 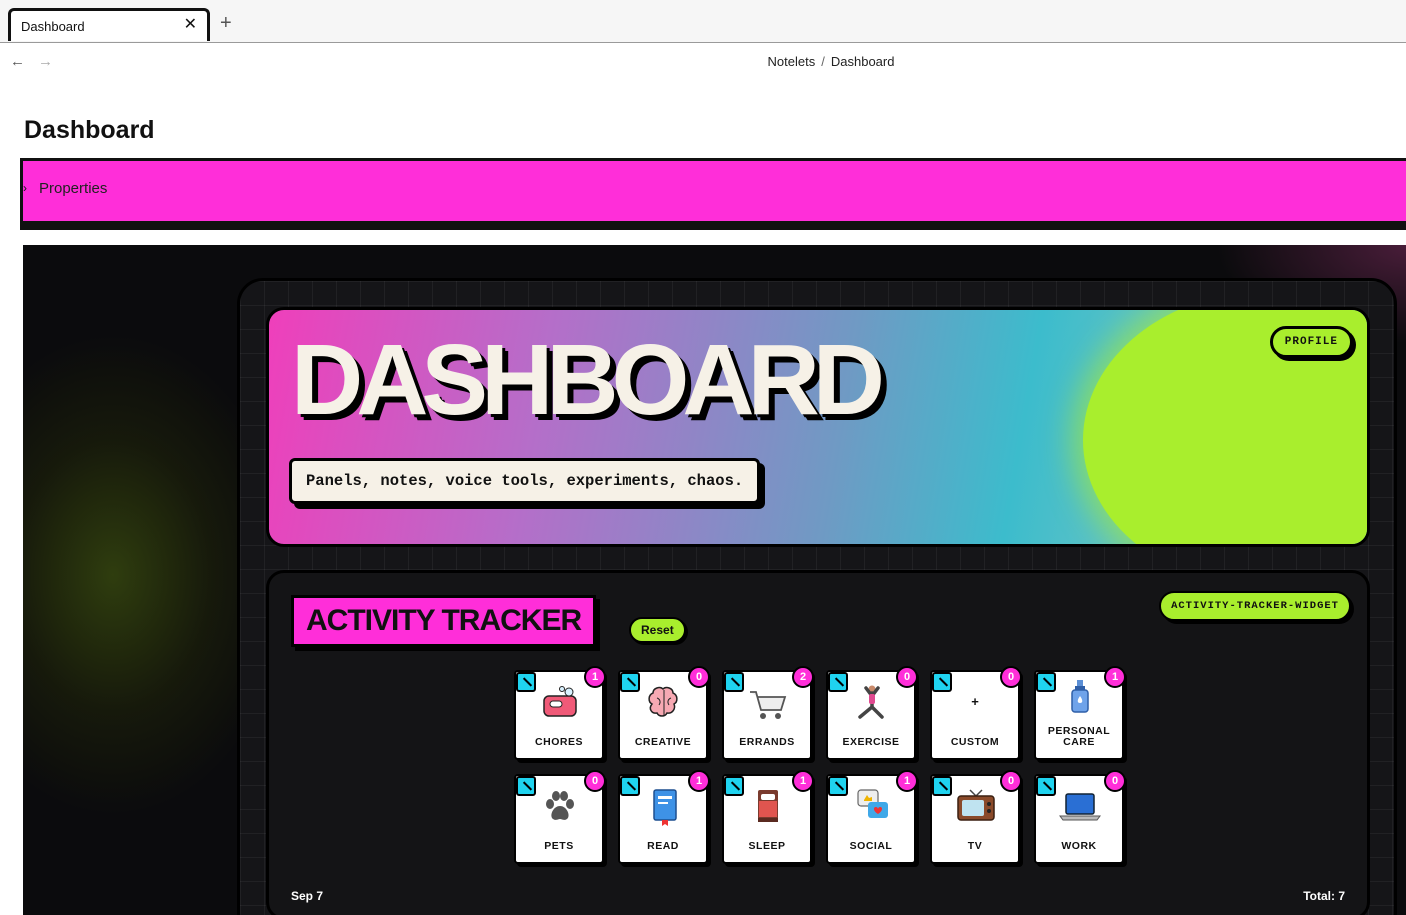 What do you see at coordinates (1079, 846) in the screenshot?
I see `activity-label: WORK` at bounding box center [1079, 846].